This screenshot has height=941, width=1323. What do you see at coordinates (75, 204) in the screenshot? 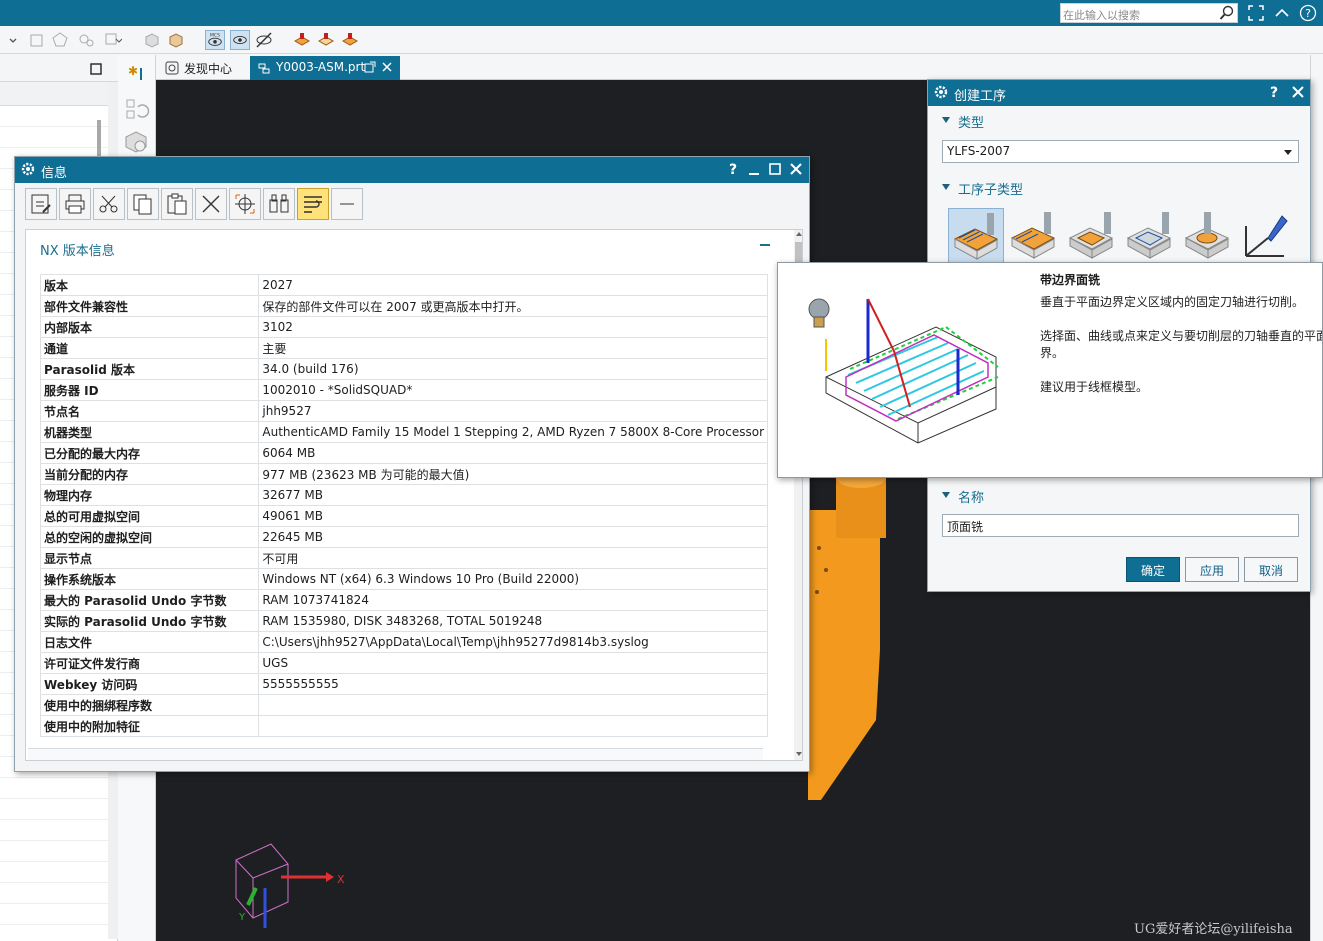
I see `print-button` at bounding box center [75, 204].